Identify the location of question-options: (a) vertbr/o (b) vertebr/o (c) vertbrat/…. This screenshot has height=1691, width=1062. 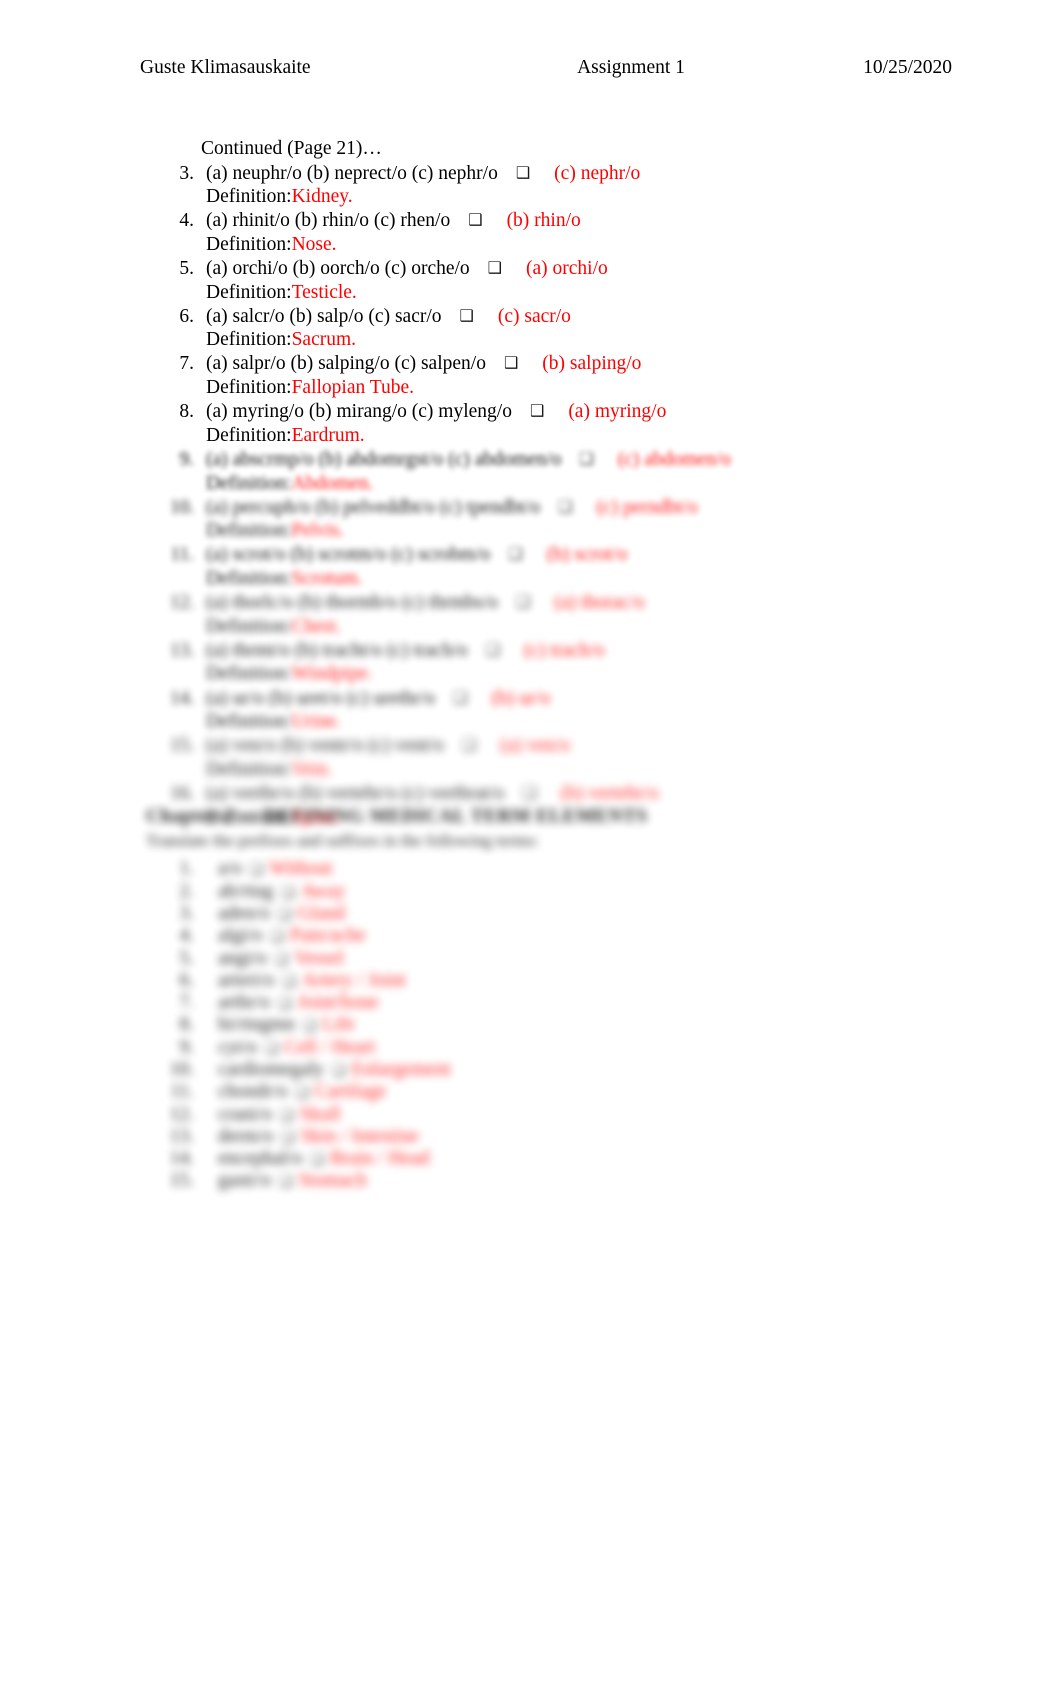
(355, 793).